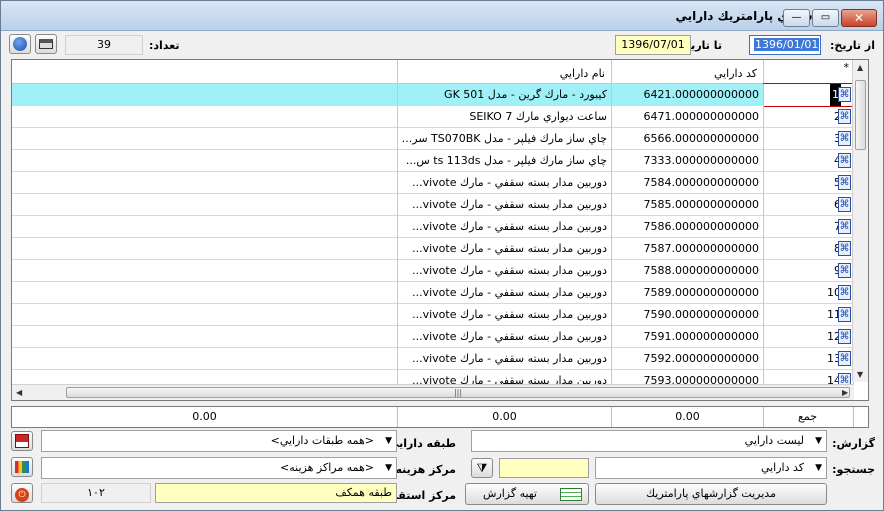  Describe the element at coordinates (544, 468) in the screenshot. I see `search-input` at that location.